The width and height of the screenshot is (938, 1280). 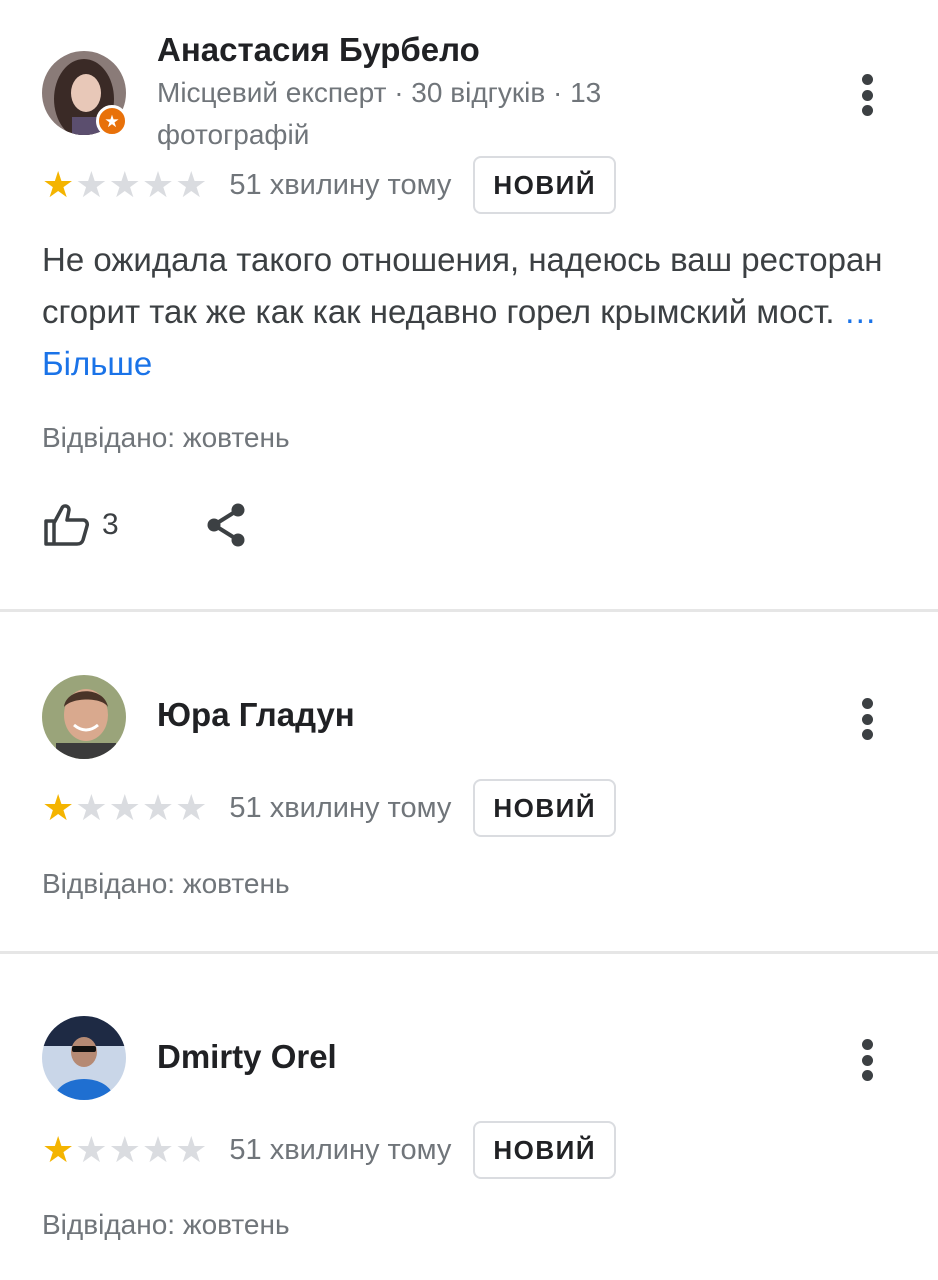 What do you see at coordinates (256, 715) in the screenshot?
I see `reviewer-name: Юра Гладун` at bounding box center [256, 715].